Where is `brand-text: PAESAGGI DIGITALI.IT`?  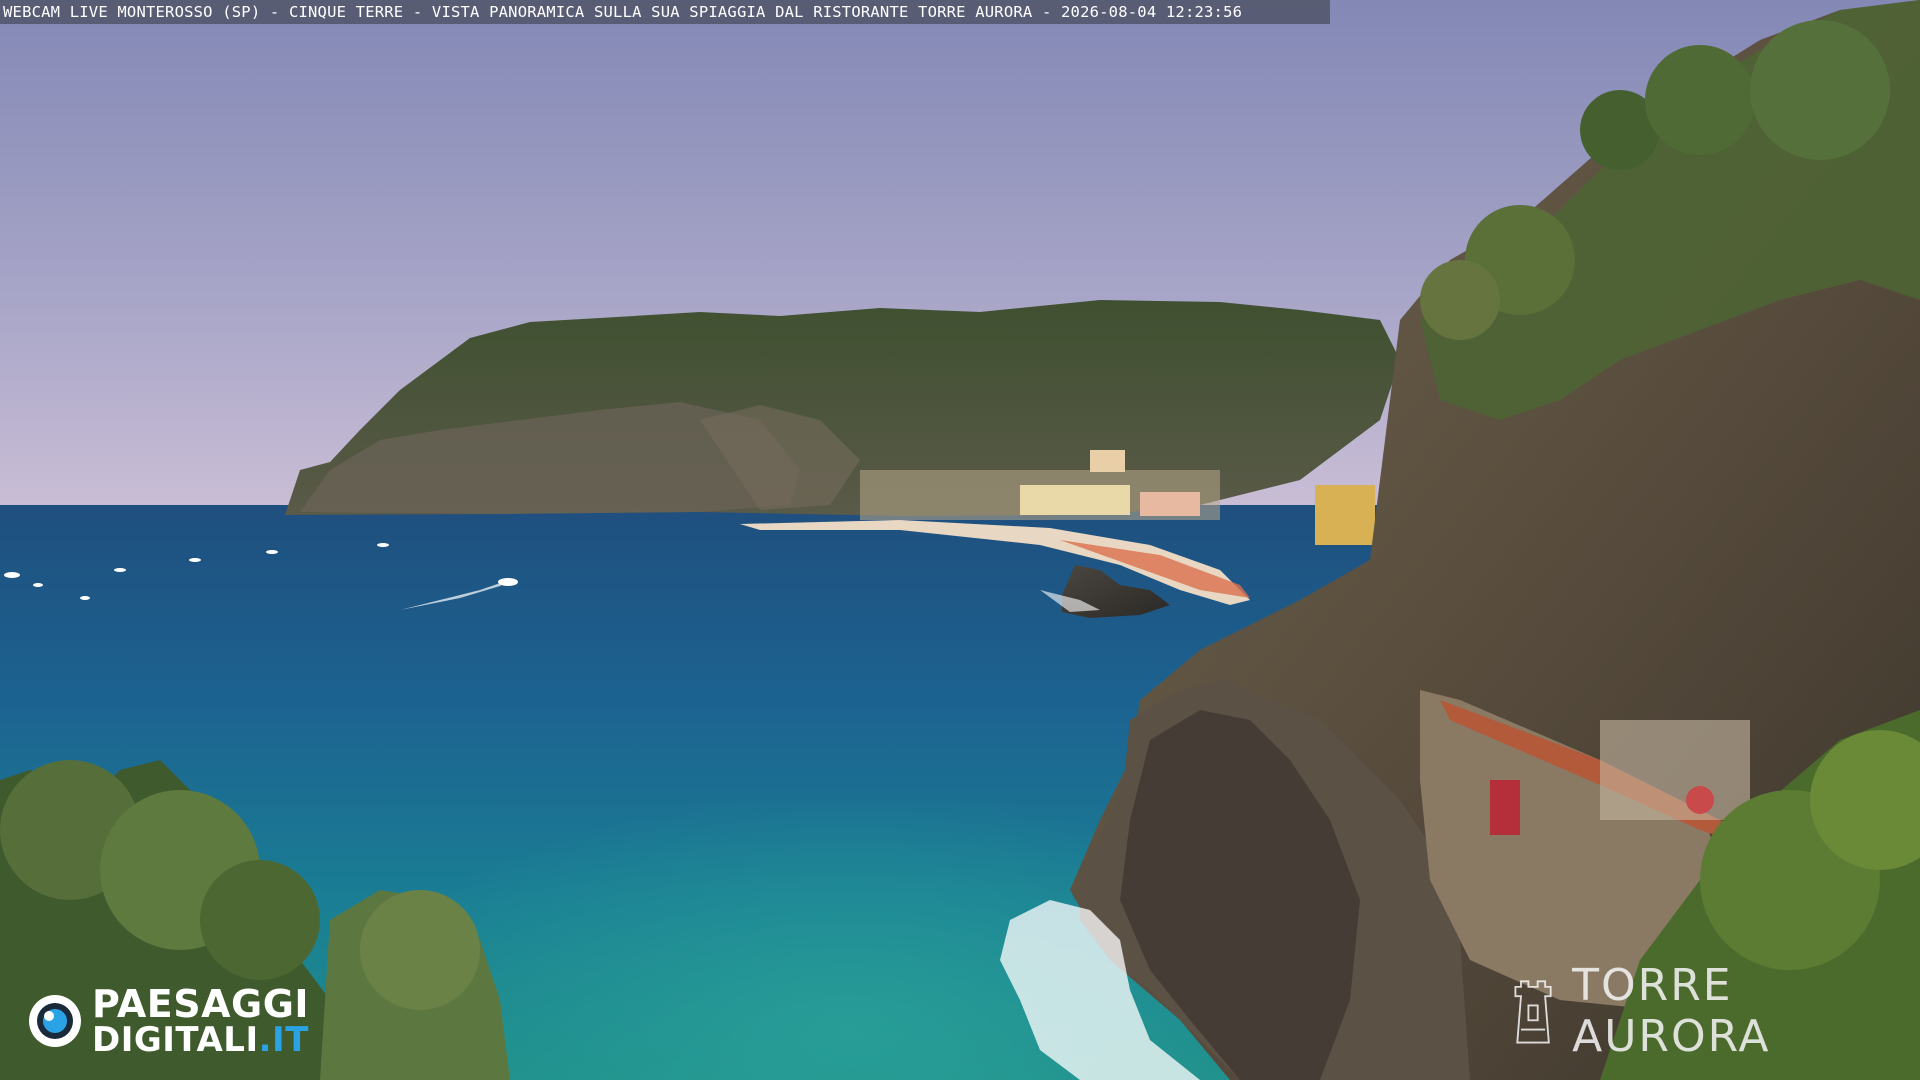 brand-text: PAESAGGI DIGITALI.IT is located at coordinates (200, 1021).